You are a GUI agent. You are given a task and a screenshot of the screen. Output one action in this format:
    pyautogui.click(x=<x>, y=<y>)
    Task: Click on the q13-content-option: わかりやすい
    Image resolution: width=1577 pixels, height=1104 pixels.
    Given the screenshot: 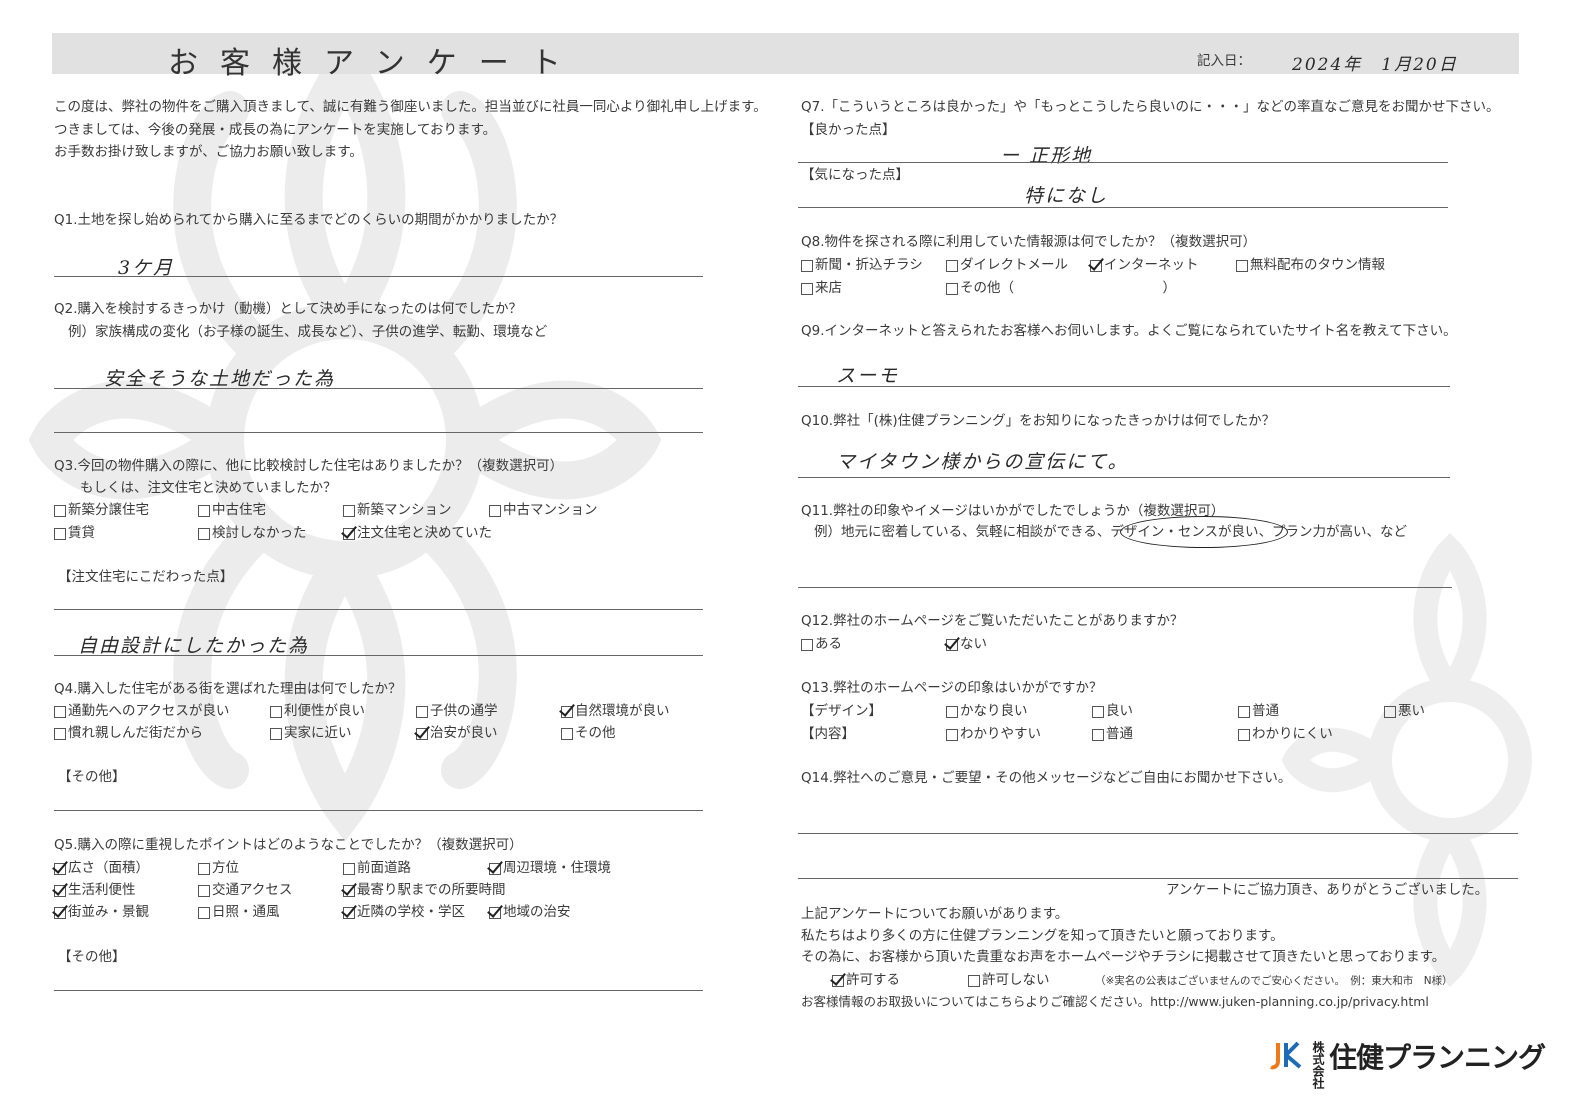 What is the action you would take?
    pyautogui.click(x=993, y=734)
    